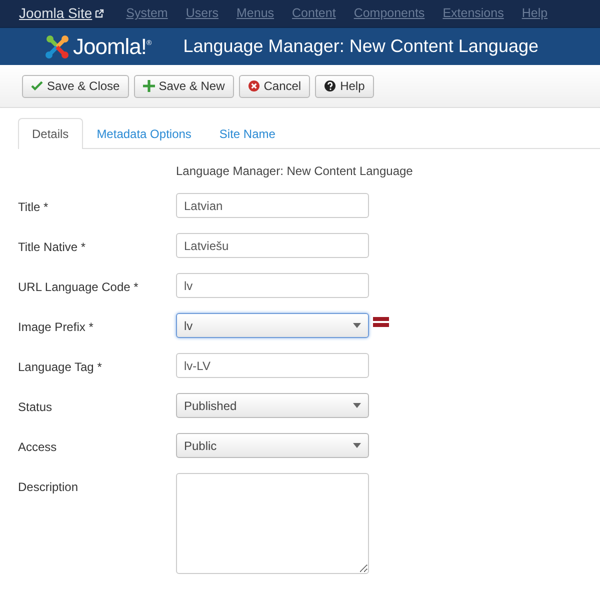 The image size is (600, 600). What do you see at coordinates (60, 367) in the screenshot?
I see `field-label: Language Tag *` at bounding box center [60, 367].